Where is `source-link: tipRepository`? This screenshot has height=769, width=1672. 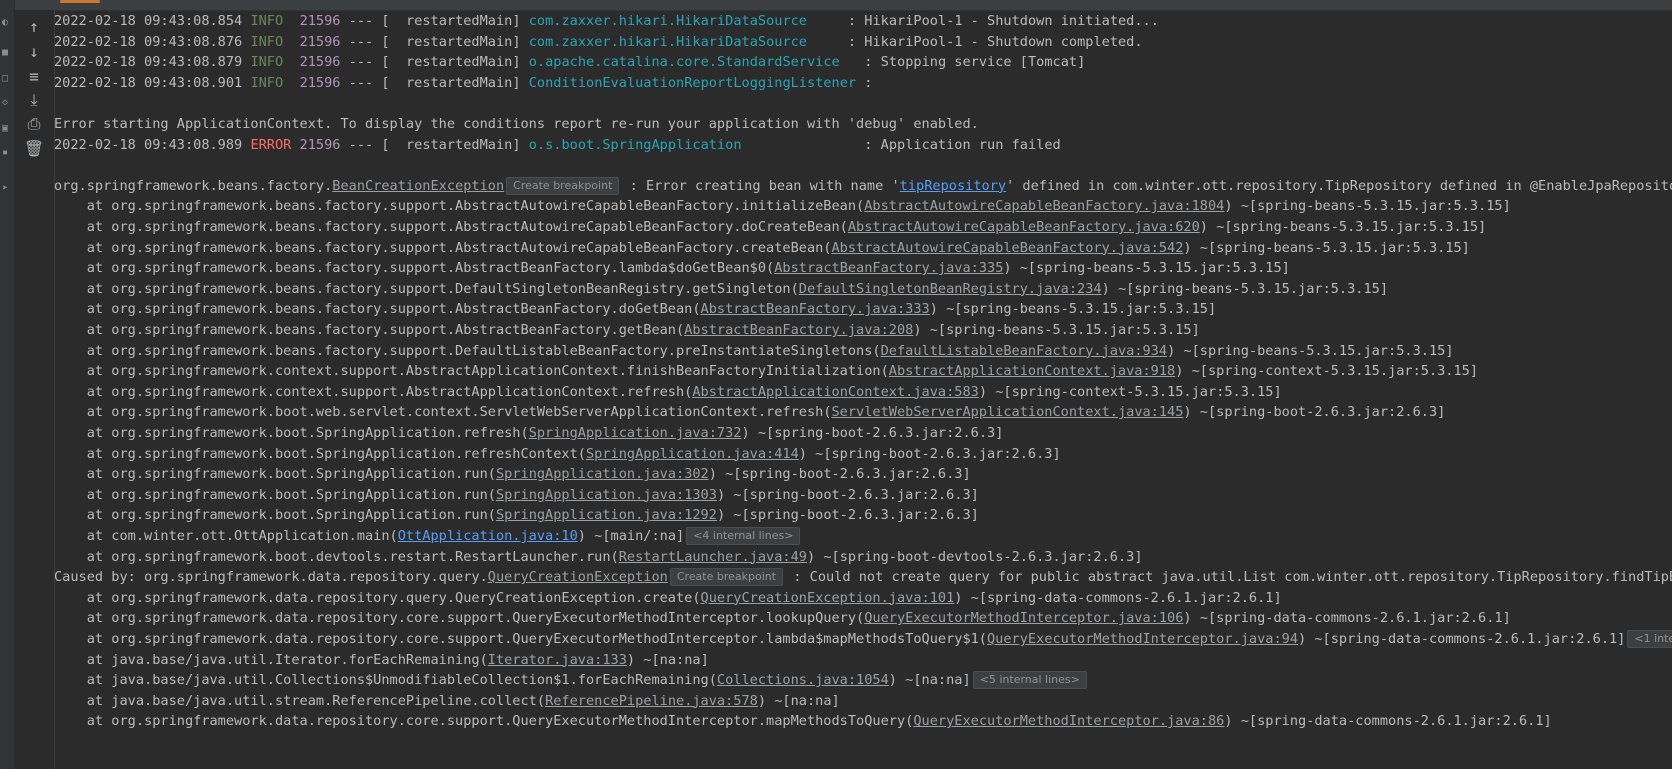 source-link: tipRepository is located at coordinates (953, 186).